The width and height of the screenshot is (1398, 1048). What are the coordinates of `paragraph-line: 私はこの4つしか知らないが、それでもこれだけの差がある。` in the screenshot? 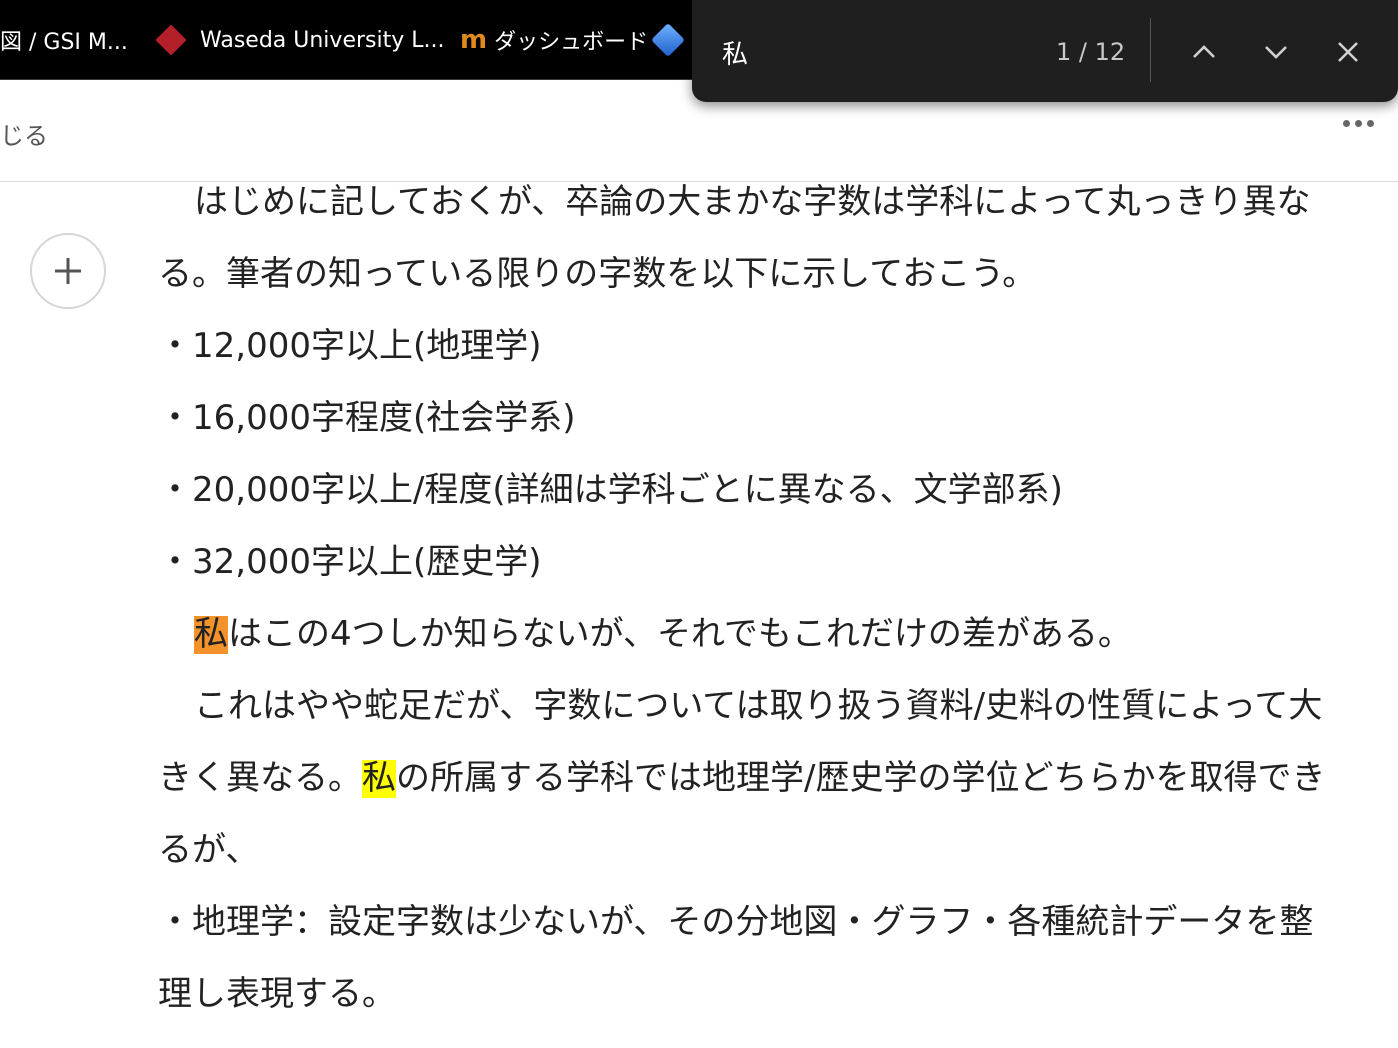 It's located at (778, 652).